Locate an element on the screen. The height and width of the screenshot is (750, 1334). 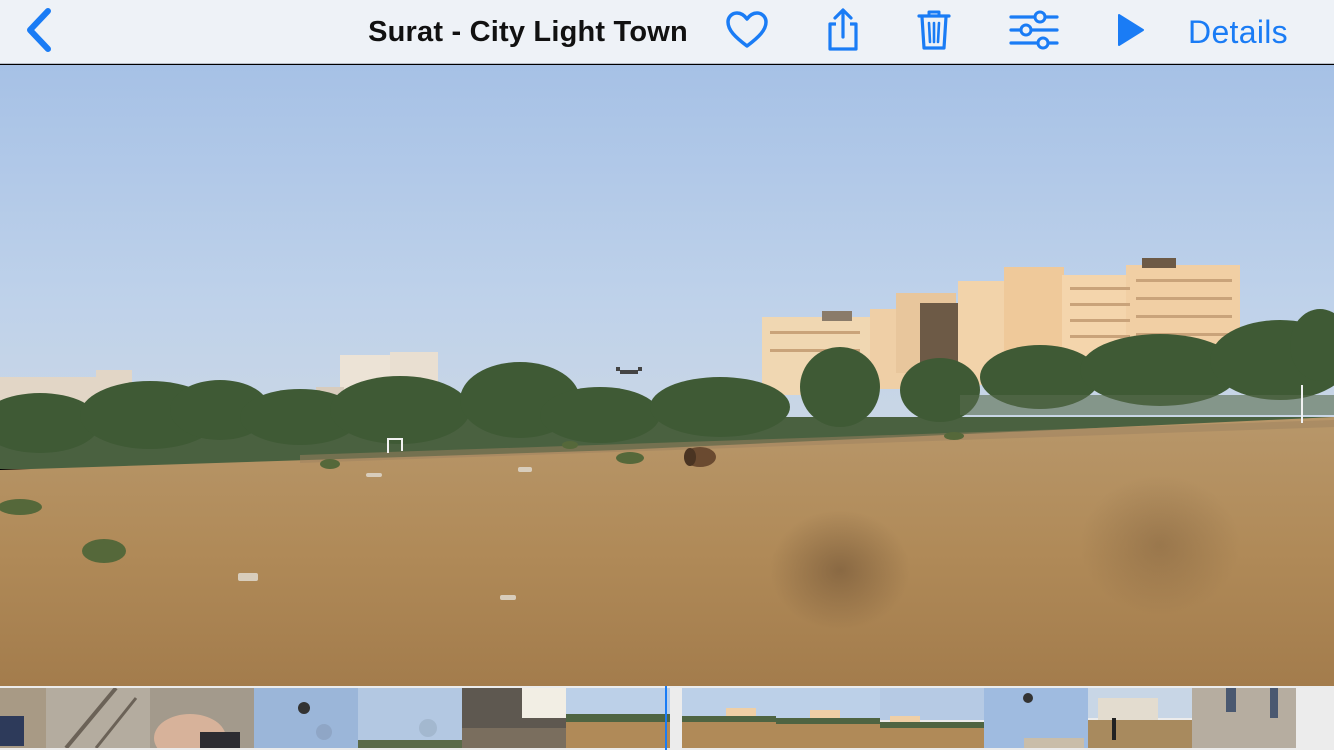
share-button is located at coordinates (843, 32).